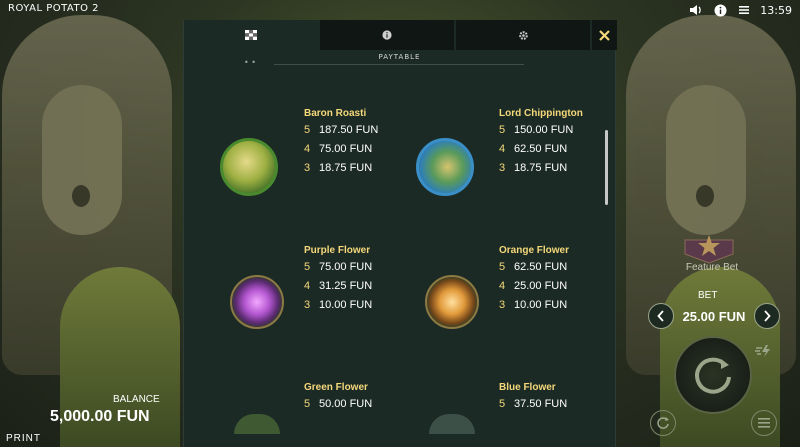 The image size is (800, 447). I want to click on scrollbar, so click(606, 167).